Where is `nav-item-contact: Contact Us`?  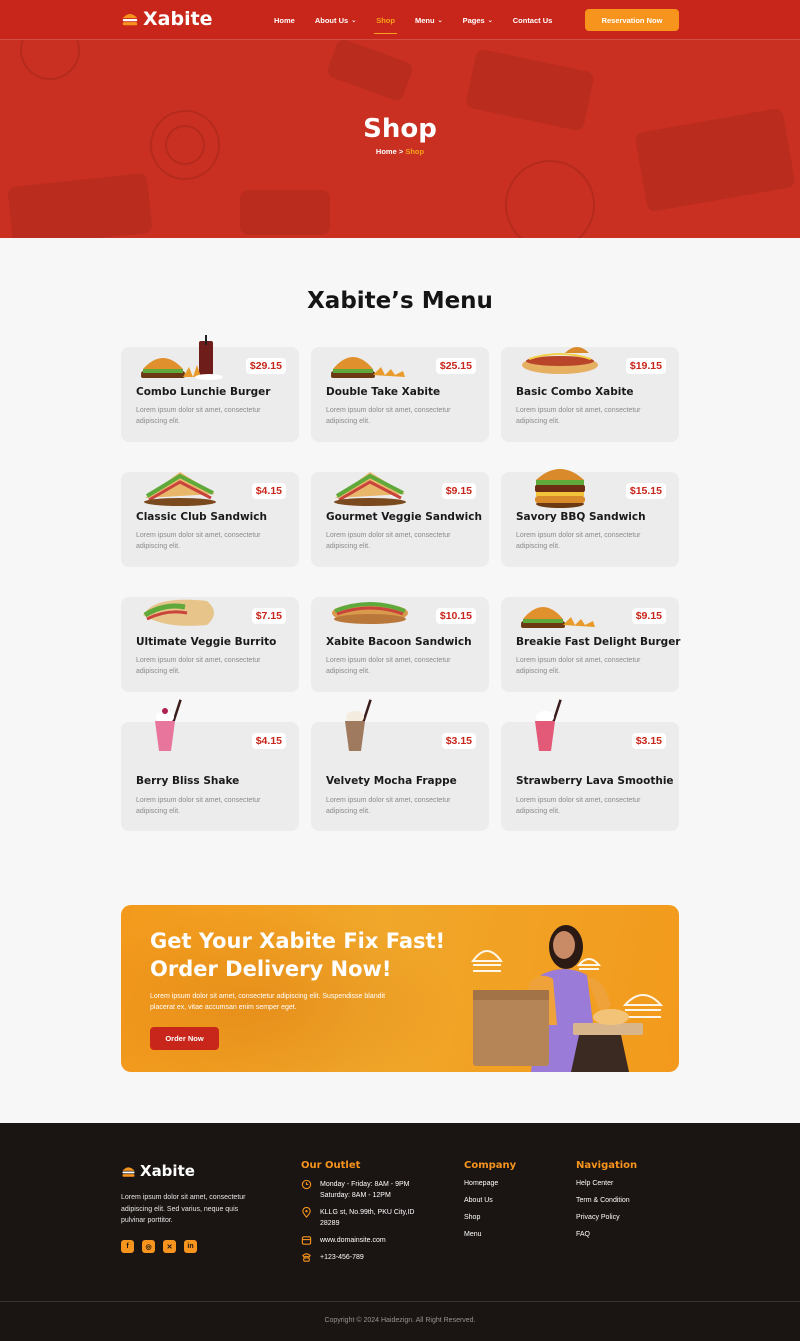 nav-item-contact: Contact Us is located at coordinates (533, 20).